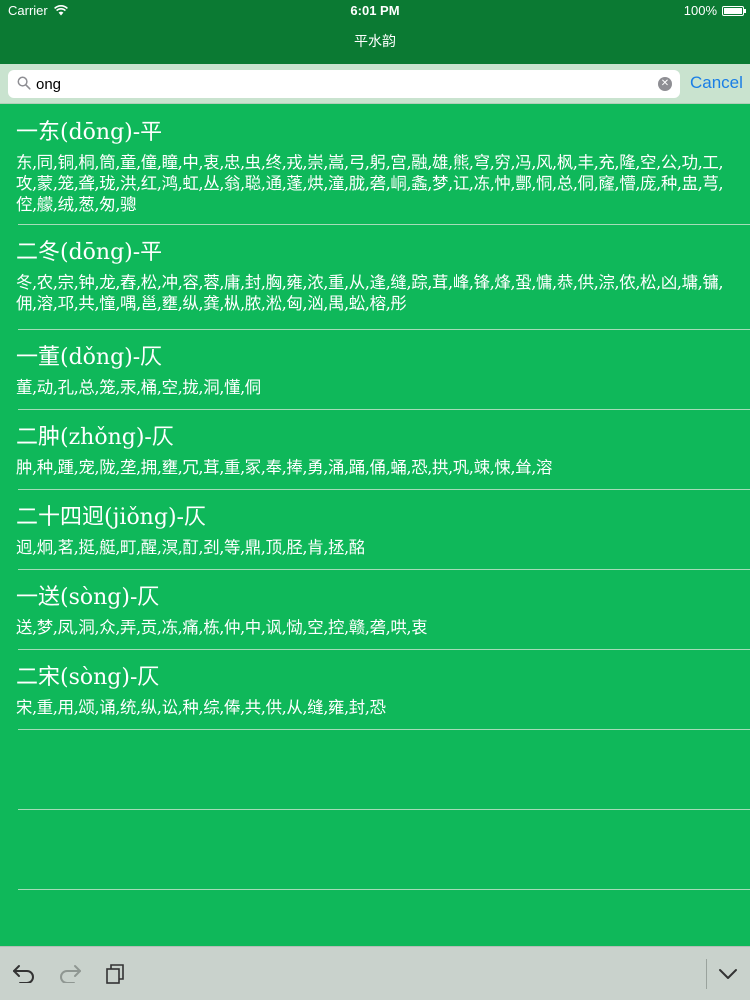 The width and height of the screenshot is (750, 1000). Describe the element at coordinates (24, 83) in the screenshot. I see `search-icon` at that location.